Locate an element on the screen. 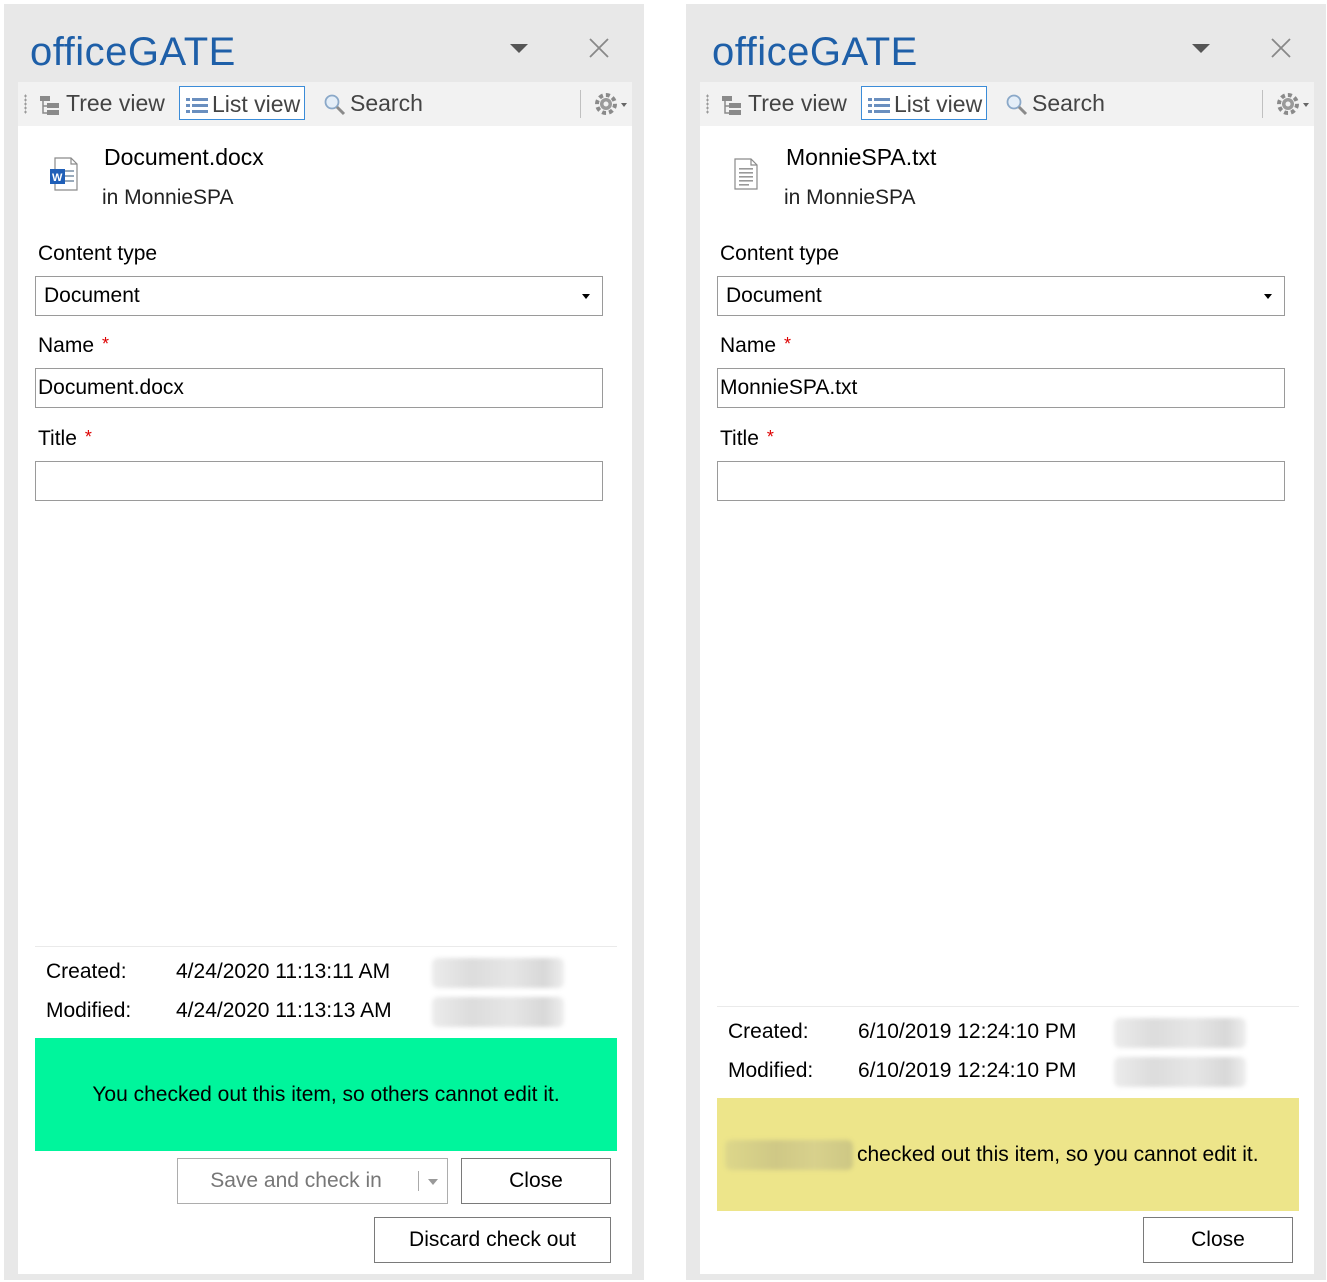 The width and height of the screenshot is (1327, 1282). save-and-check-in-button: Save and check in is located at coordinates (312, 1181).